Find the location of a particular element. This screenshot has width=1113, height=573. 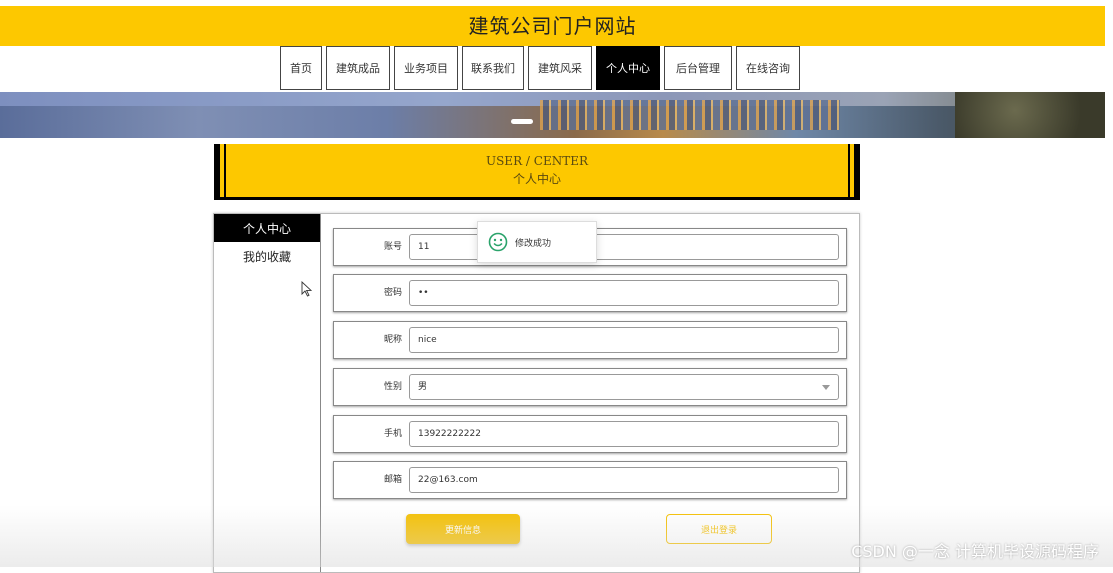

form-row-phone: 手机 13922222222 is located at coordinates (590, 434).